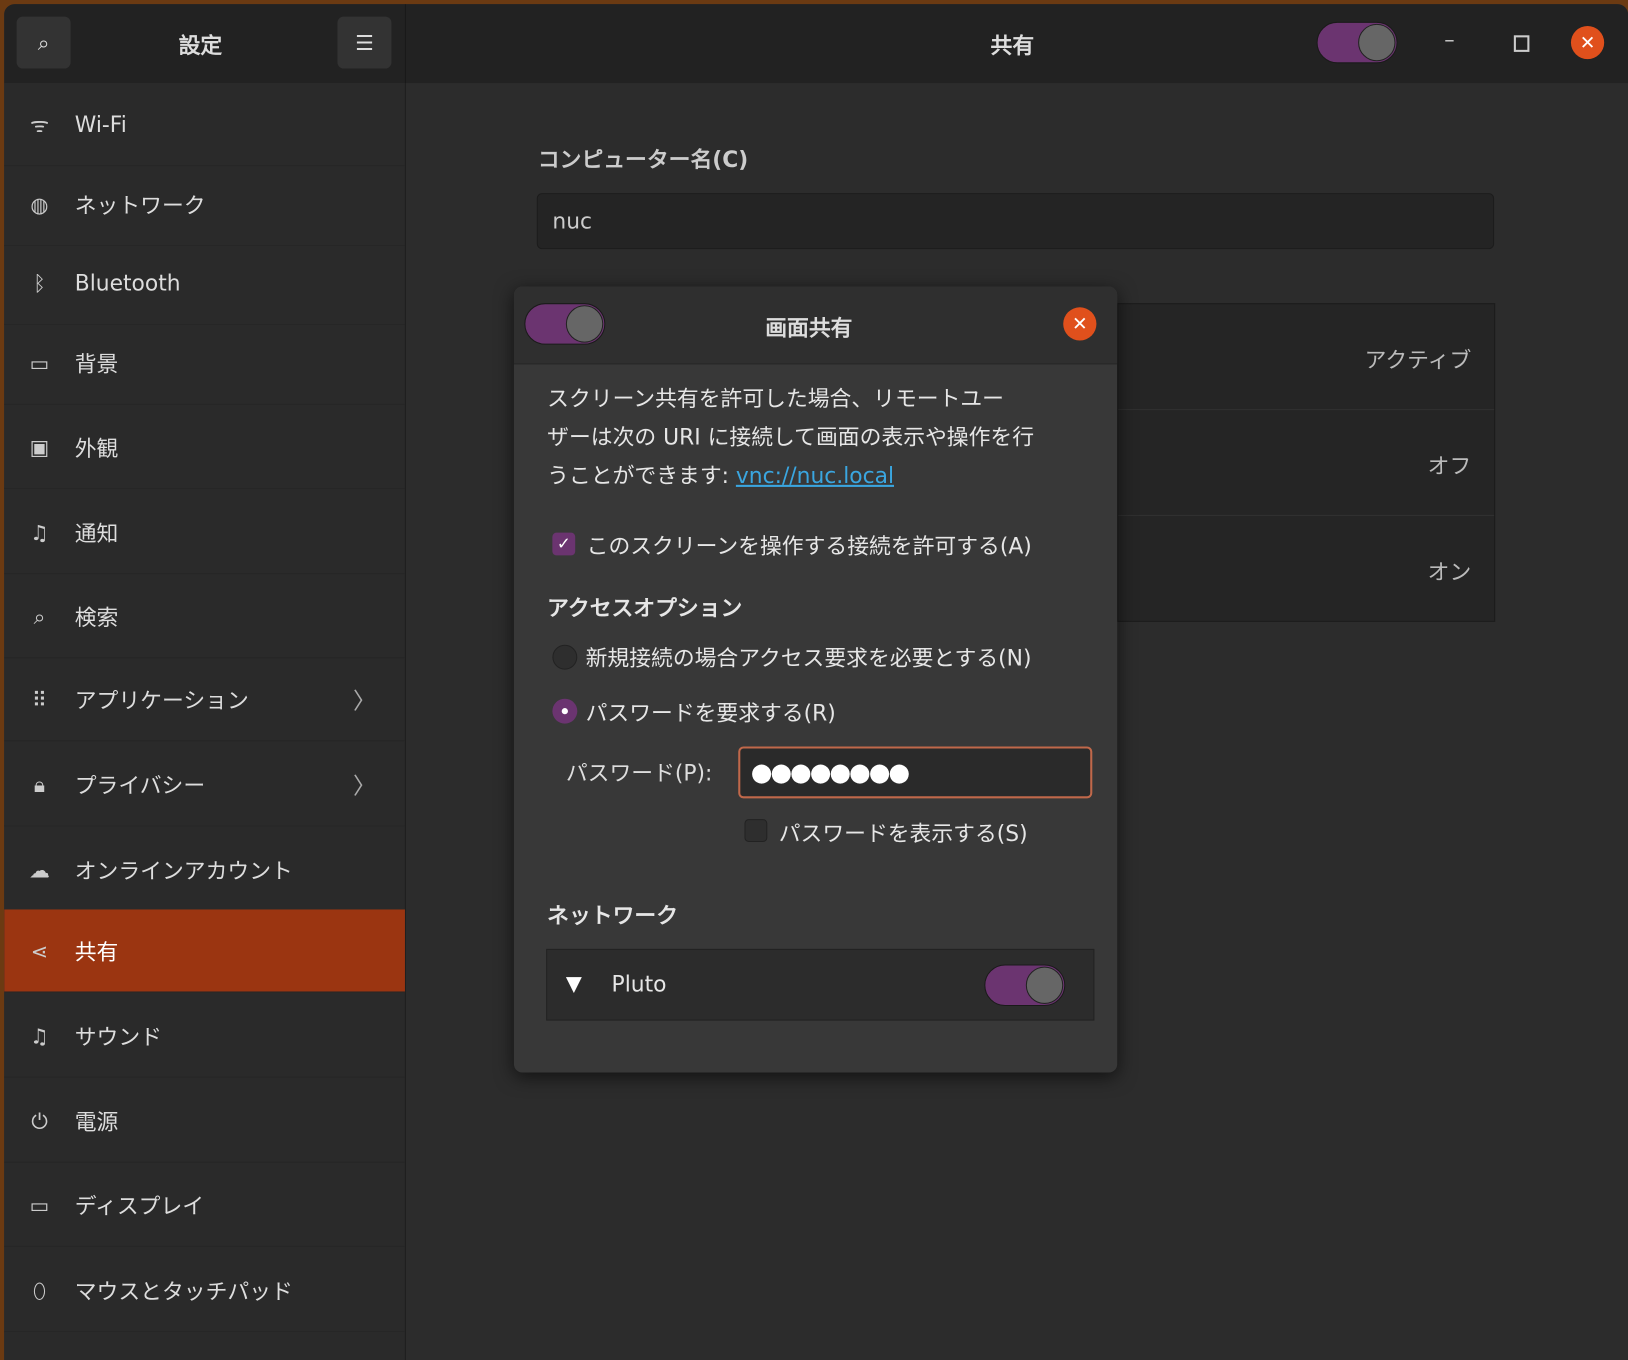 This screenshot has height=1360, width=1628. What do you see at coordinates (96, 1122) in the screenshot?
I see `sidebar-item-label: 電源` at bounding box center [96, 1122].